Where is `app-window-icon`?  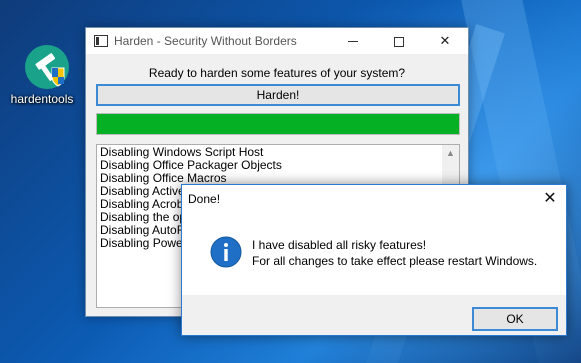 app-window-icon is located at coordinates (101, 41).